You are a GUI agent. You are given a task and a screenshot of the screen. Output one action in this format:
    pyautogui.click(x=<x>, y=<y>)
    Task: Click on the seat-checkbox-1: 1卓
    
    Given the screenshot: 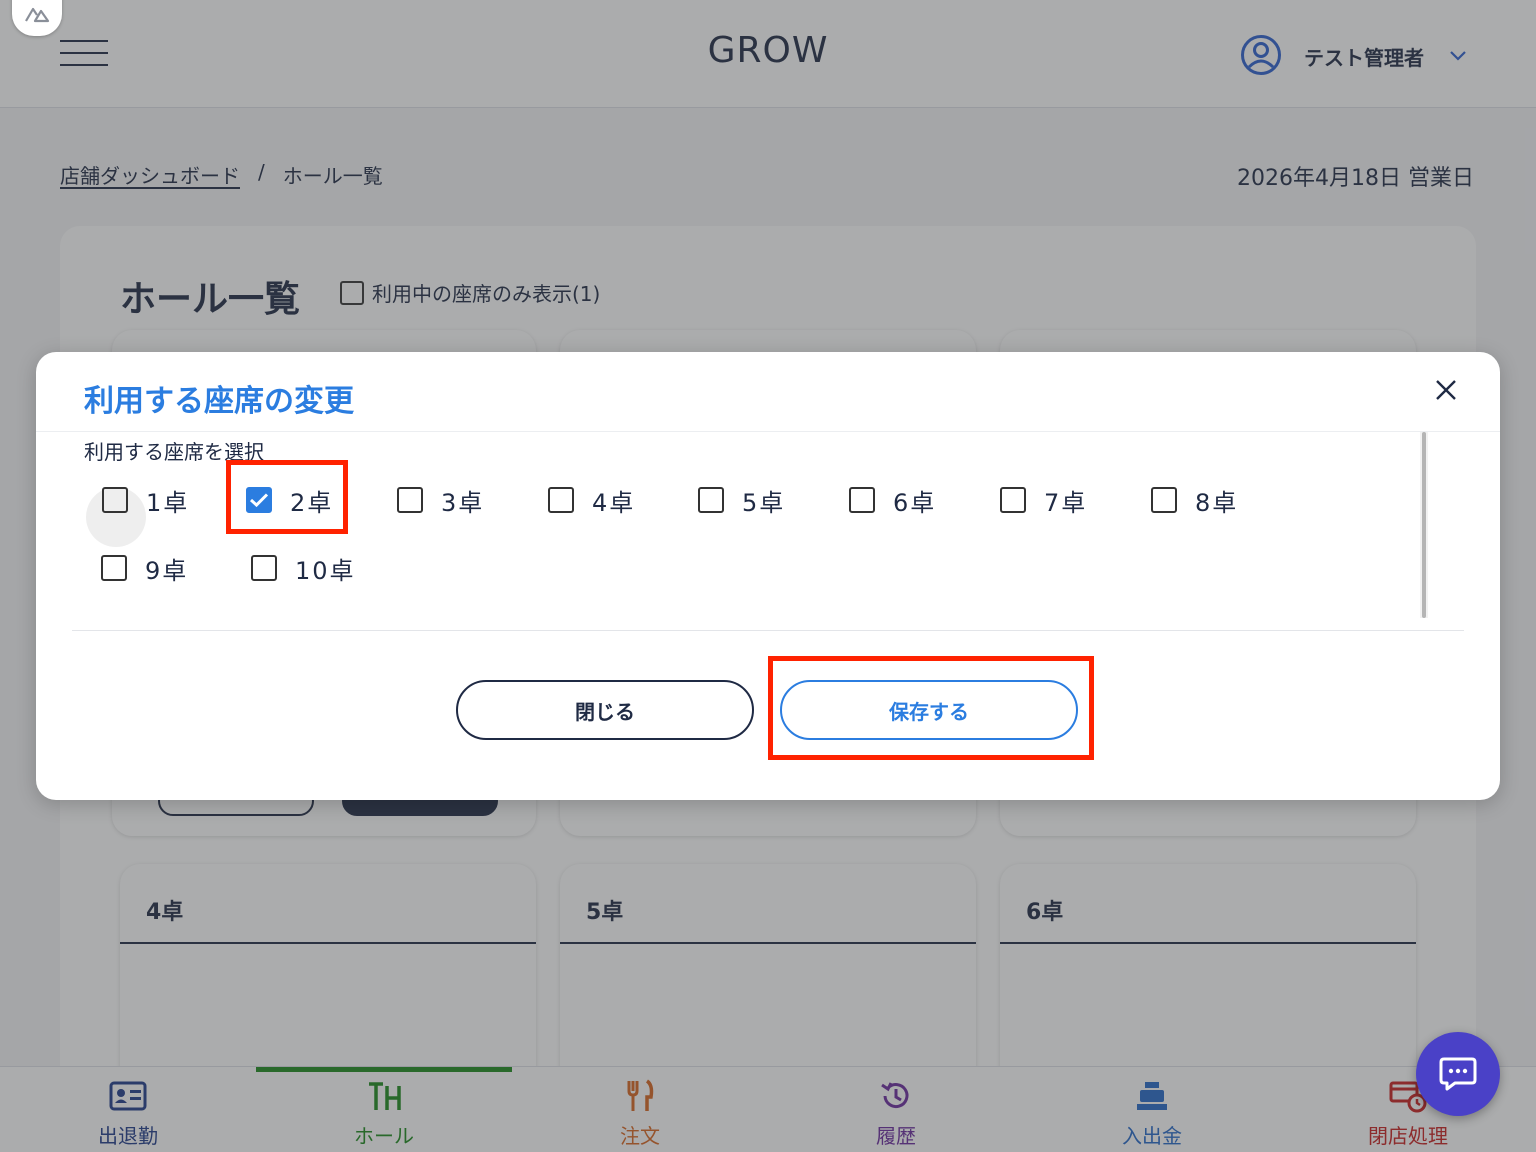 What is the action you would take?
    pyautogui.click(x=138, y=508)
    